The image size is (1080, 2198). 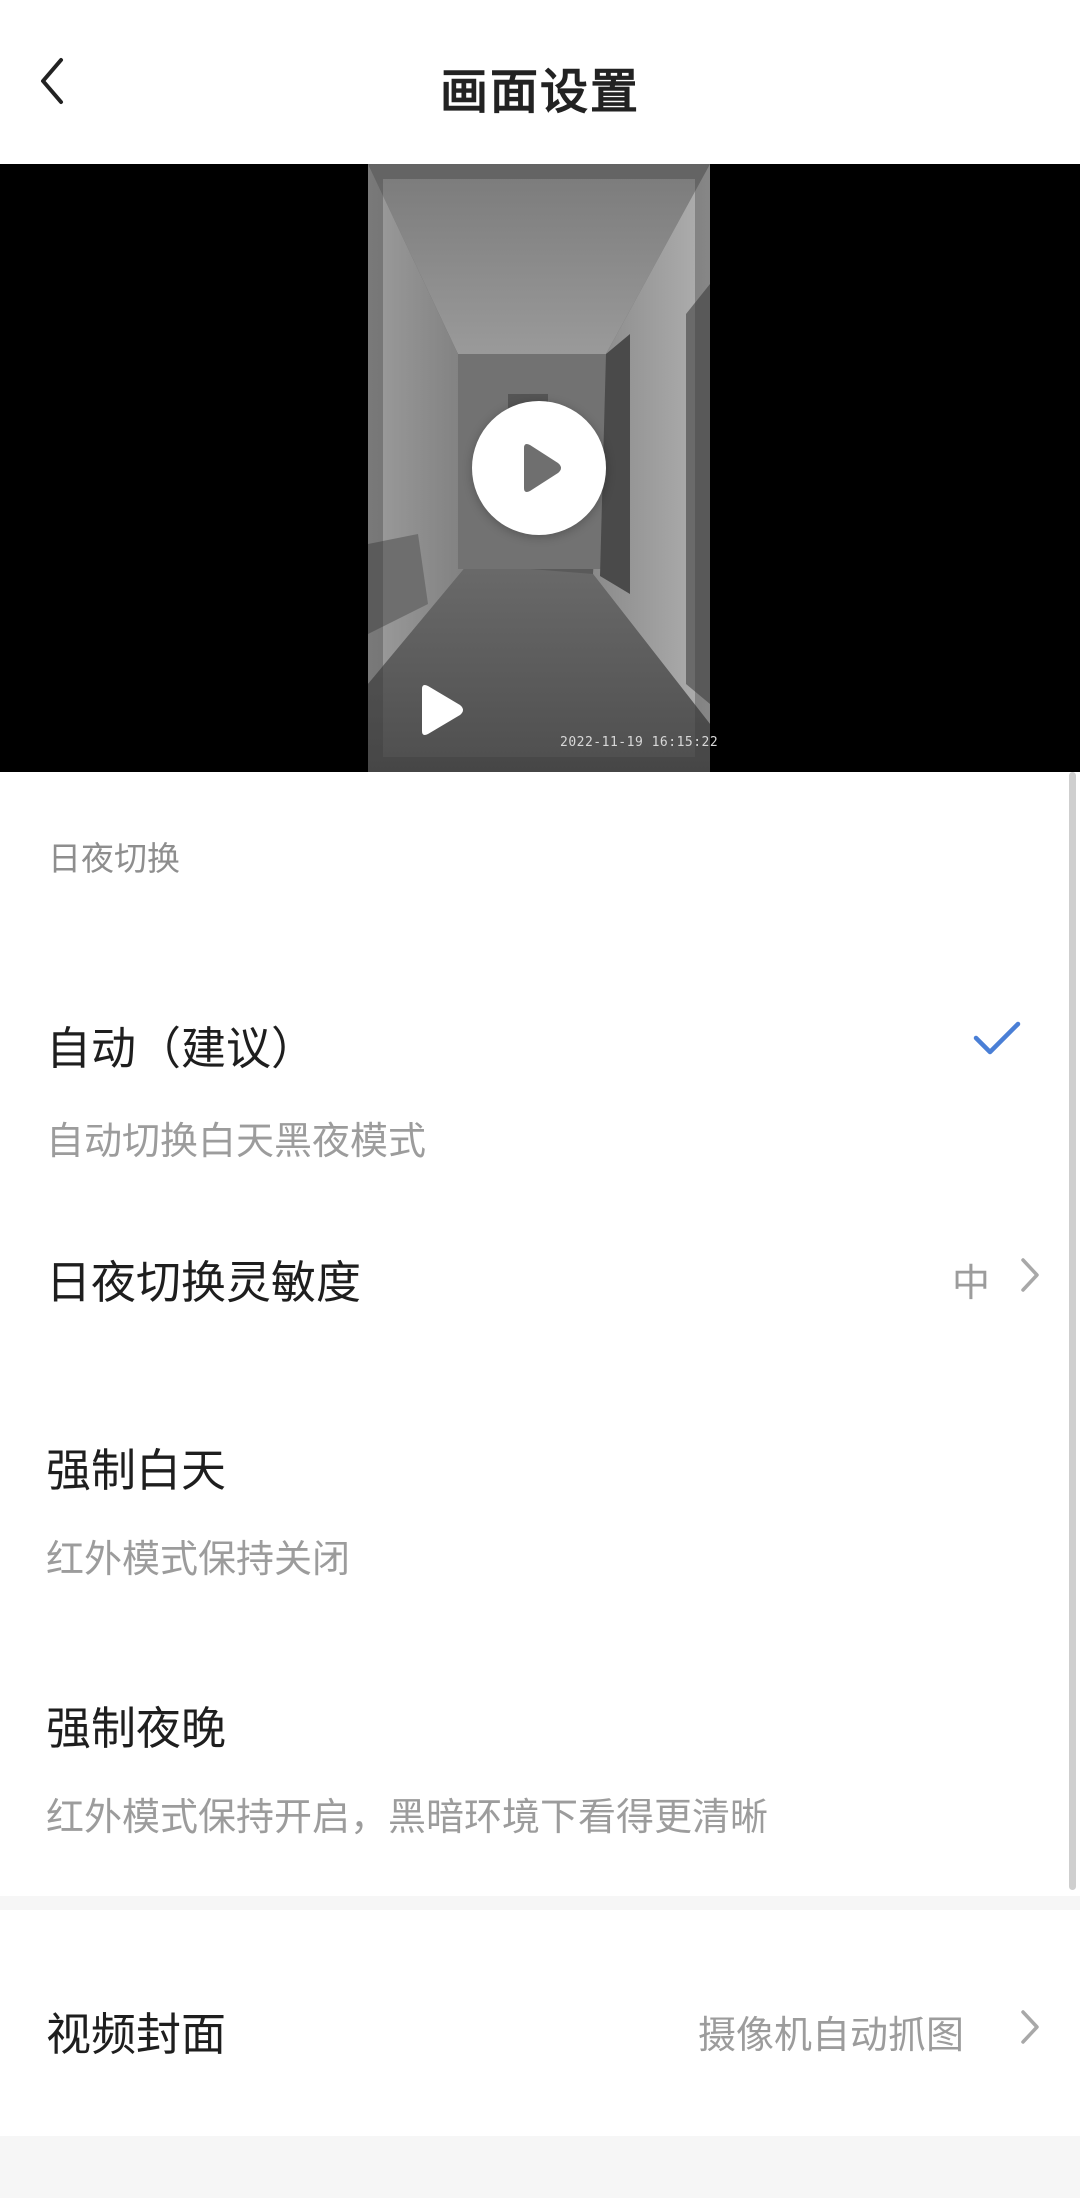 I want to click on video-cover-value: 摄像机自动抓图, so click(x=831, y=2035).